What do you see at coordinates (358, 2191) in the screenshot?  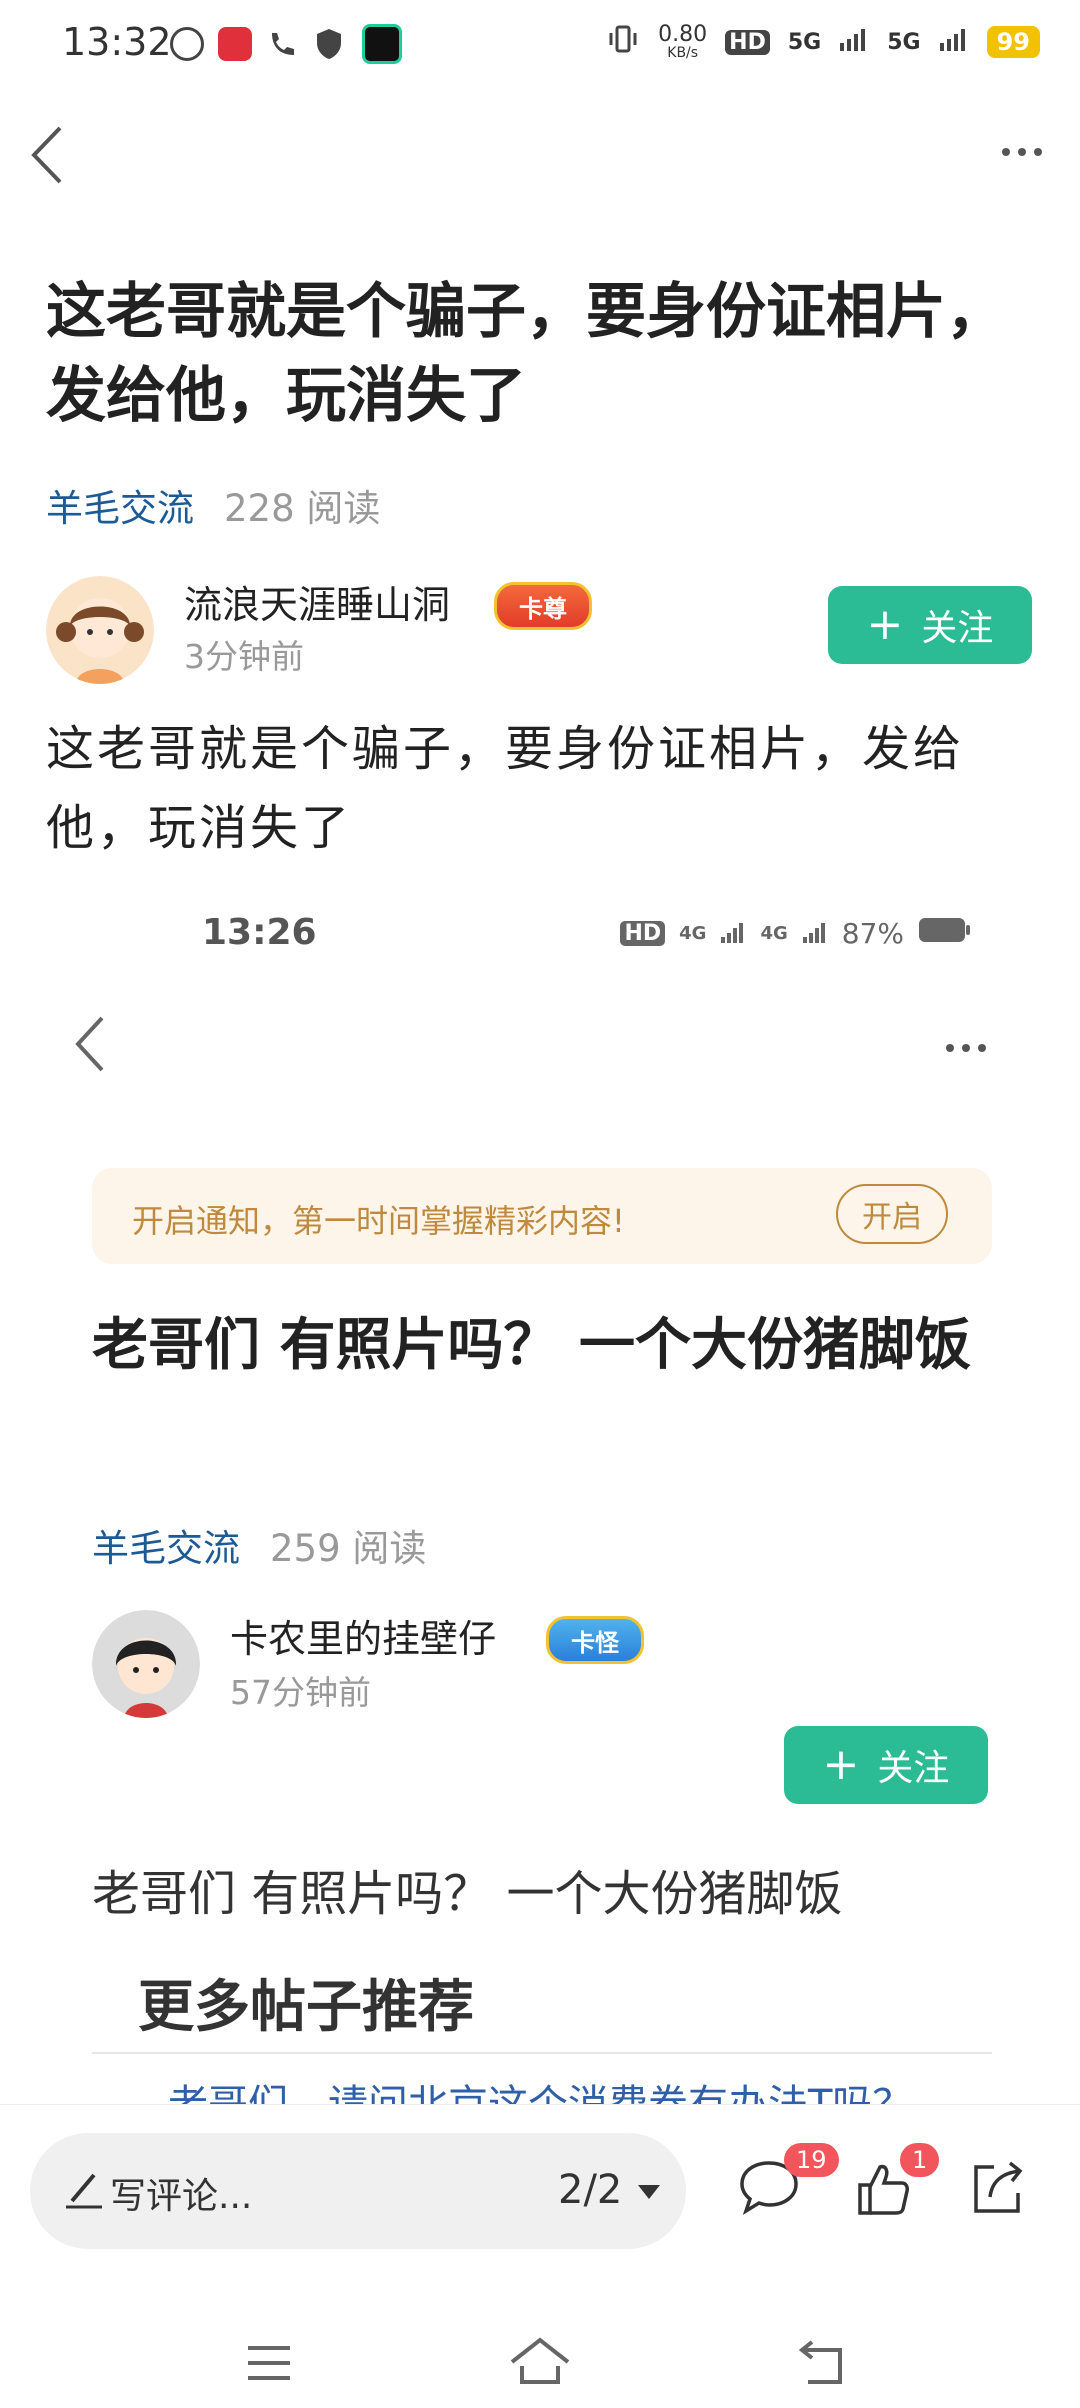 I see `comment-input: 写评论... 2/2` at bounding box center [358, 2191].